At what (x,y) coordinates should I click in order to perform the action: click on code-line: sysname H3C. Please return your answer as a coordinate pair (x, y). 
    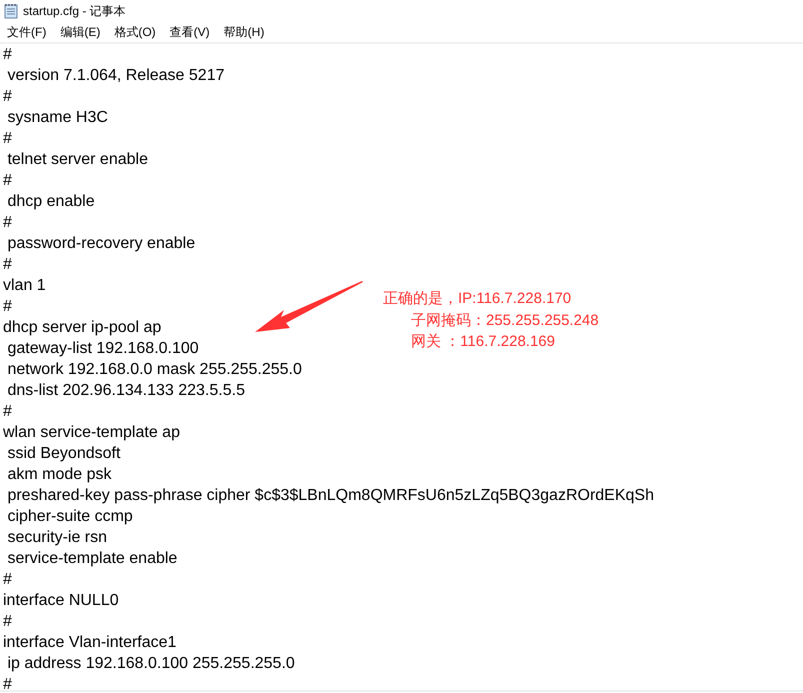
    Looking at the image, I should click on (57, 118).